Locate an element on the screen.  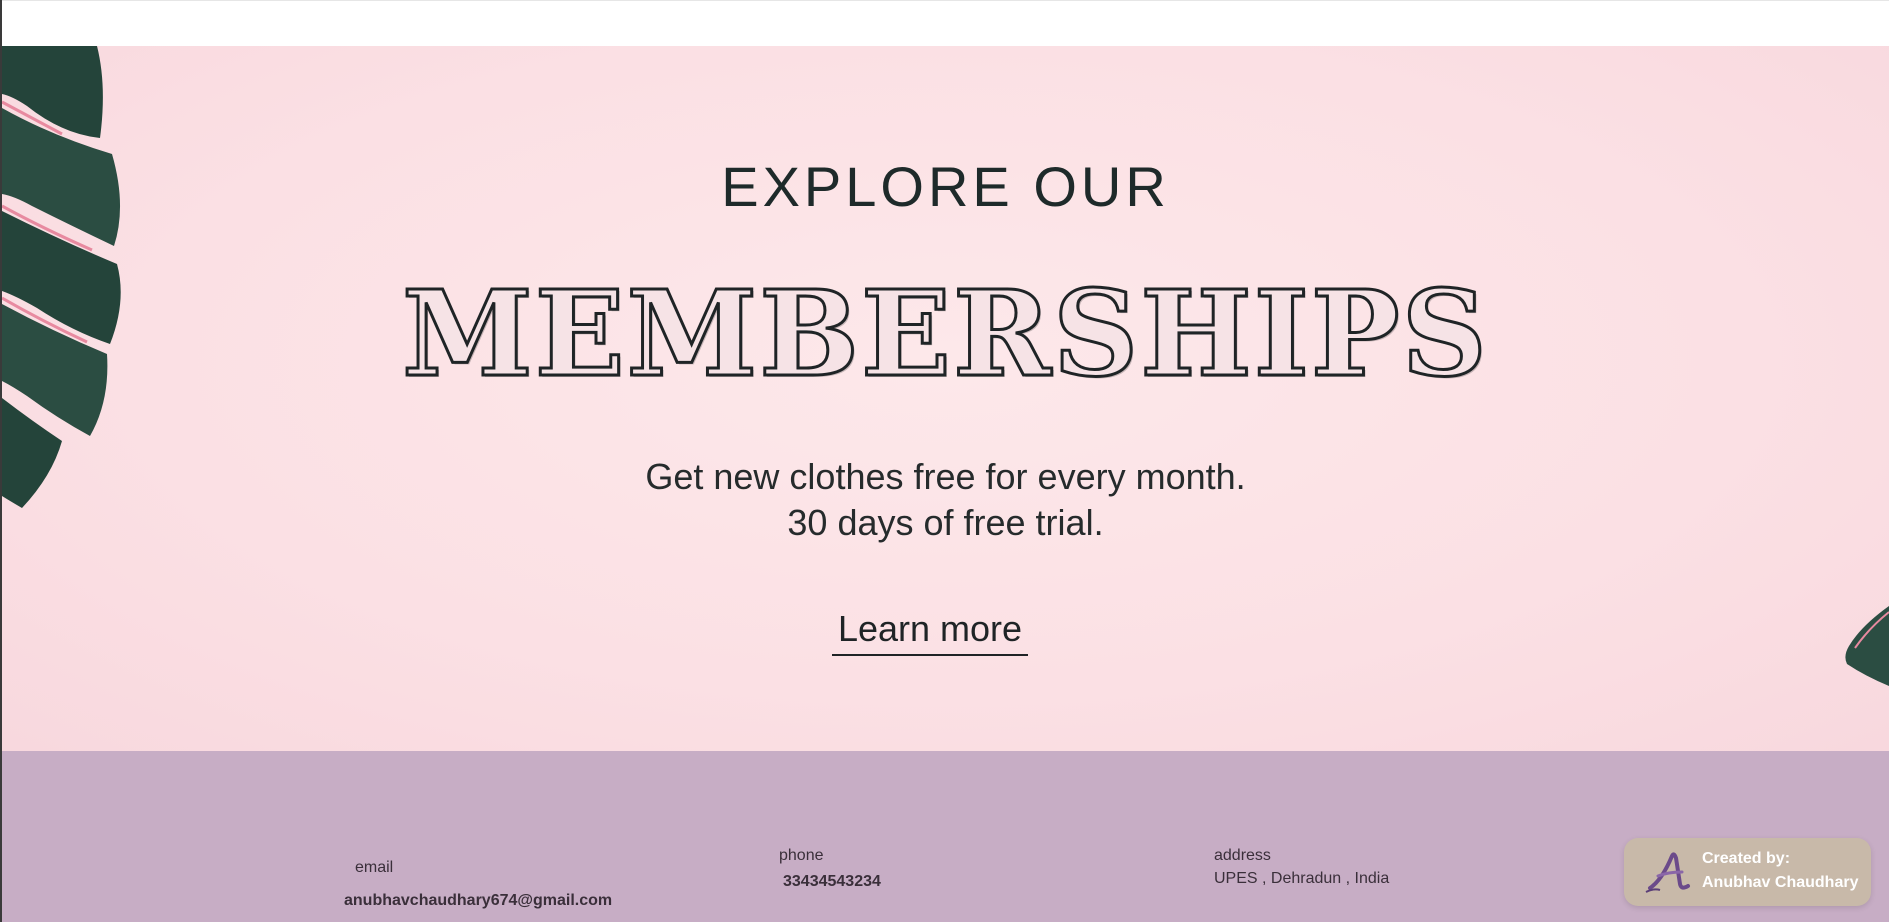
learn-more-link: Learn more is located at coordinates (930, 632).